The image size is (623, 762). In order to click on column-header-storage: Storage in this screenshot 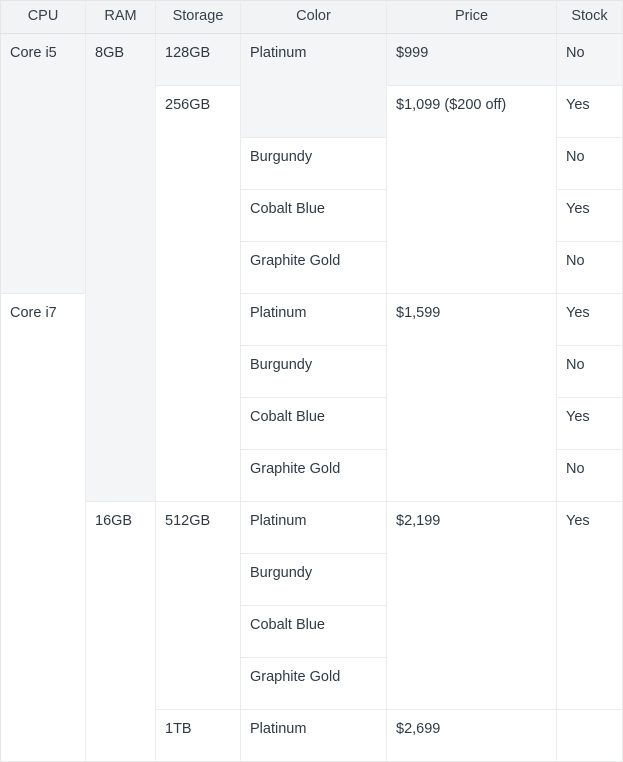, I will do `click(198, 17)`.